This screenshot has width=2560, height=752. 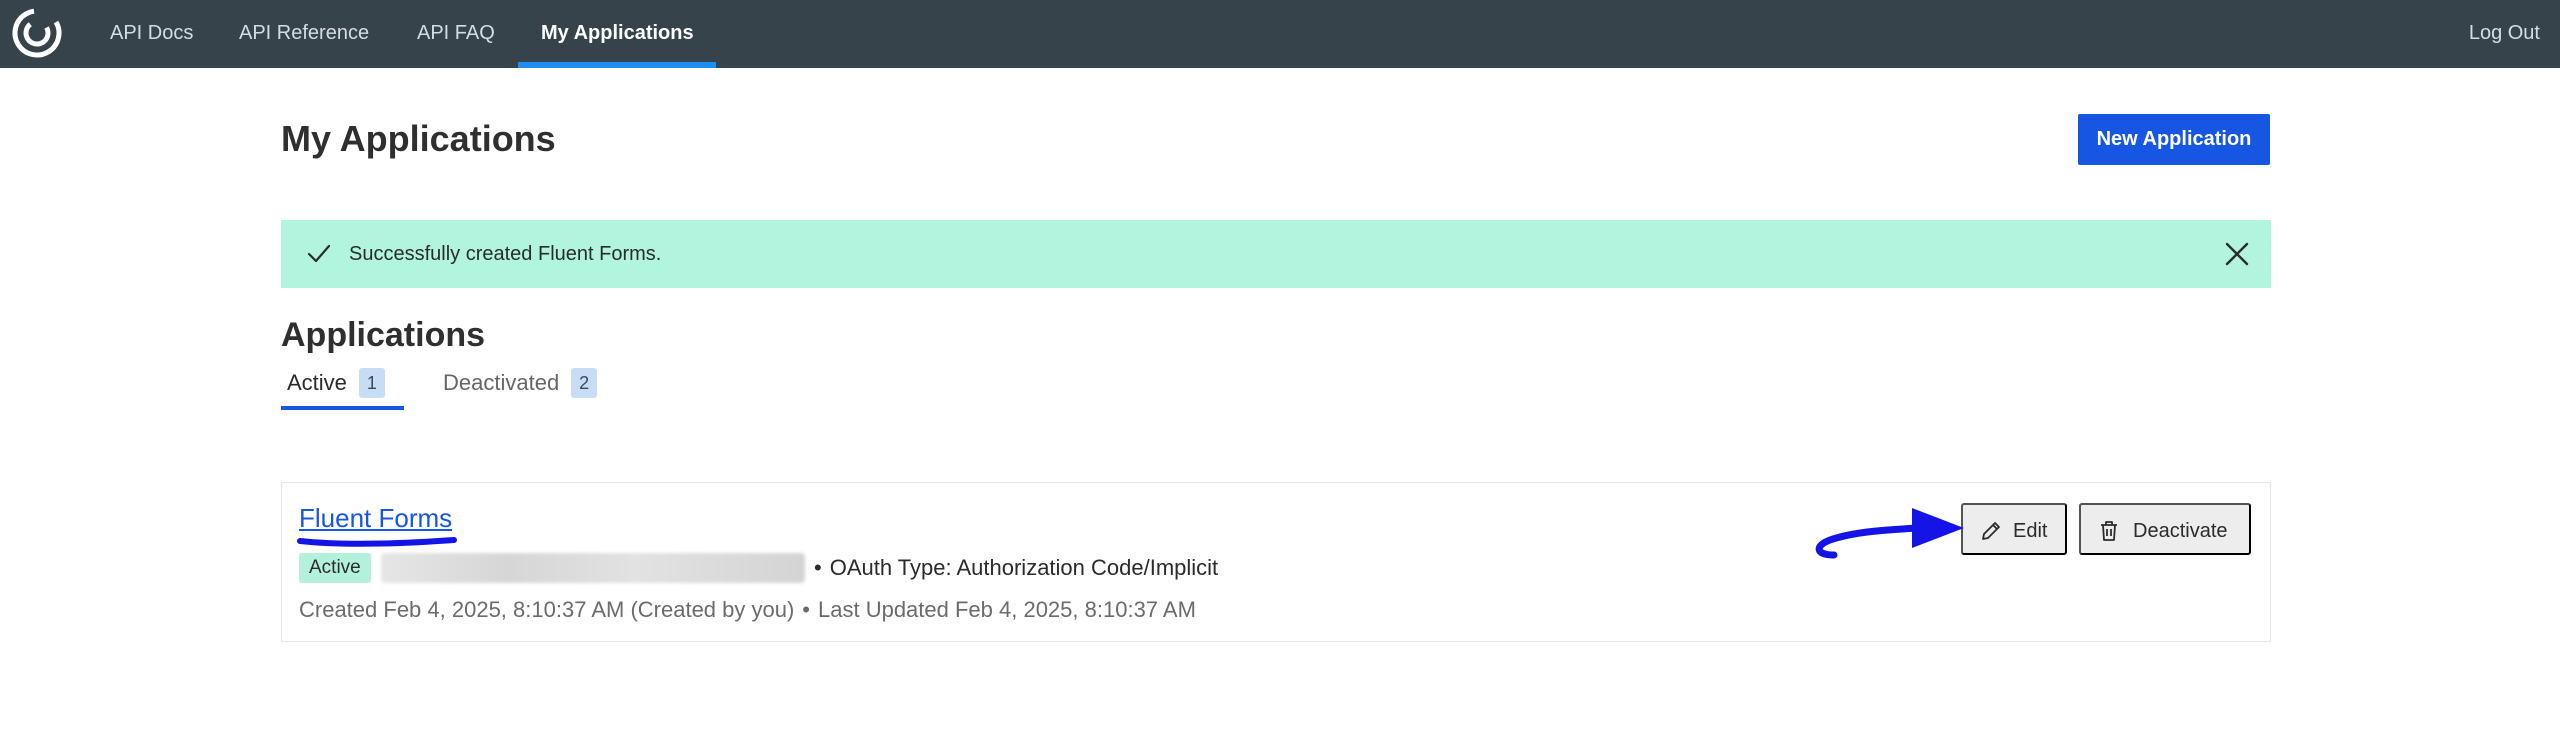 What do you see at coordinates (584, 383) in the screenshot?
I see `tab-deactivated-count-badge: 2` at bounding box center [584, 383].